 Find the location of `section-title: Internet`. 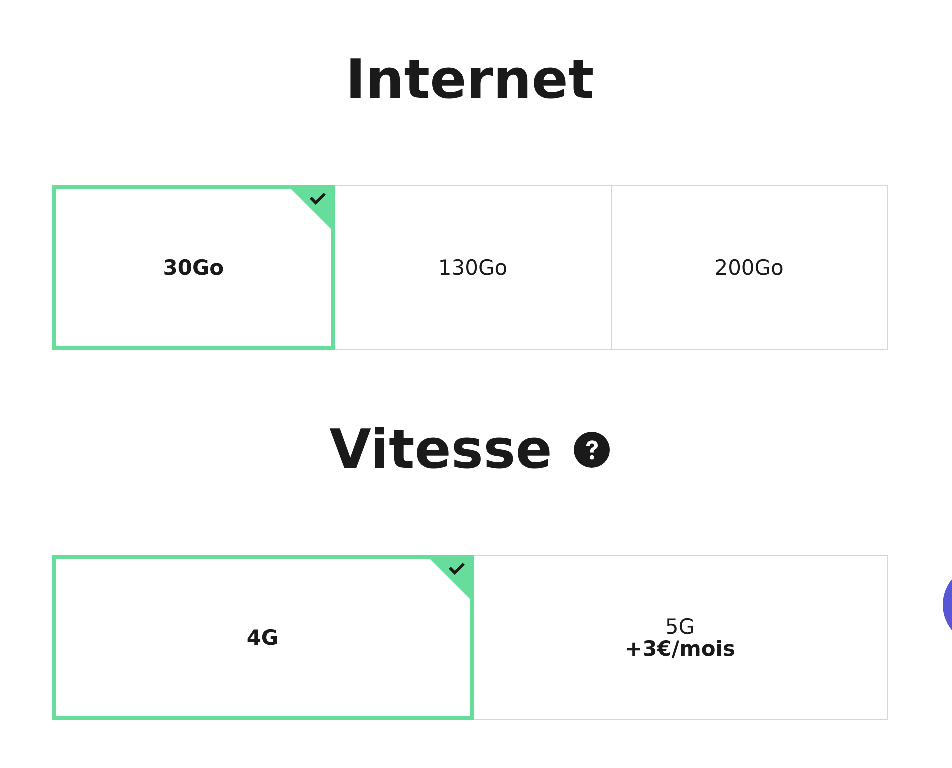

section-title: Internet is located at coordinates (470, 80).